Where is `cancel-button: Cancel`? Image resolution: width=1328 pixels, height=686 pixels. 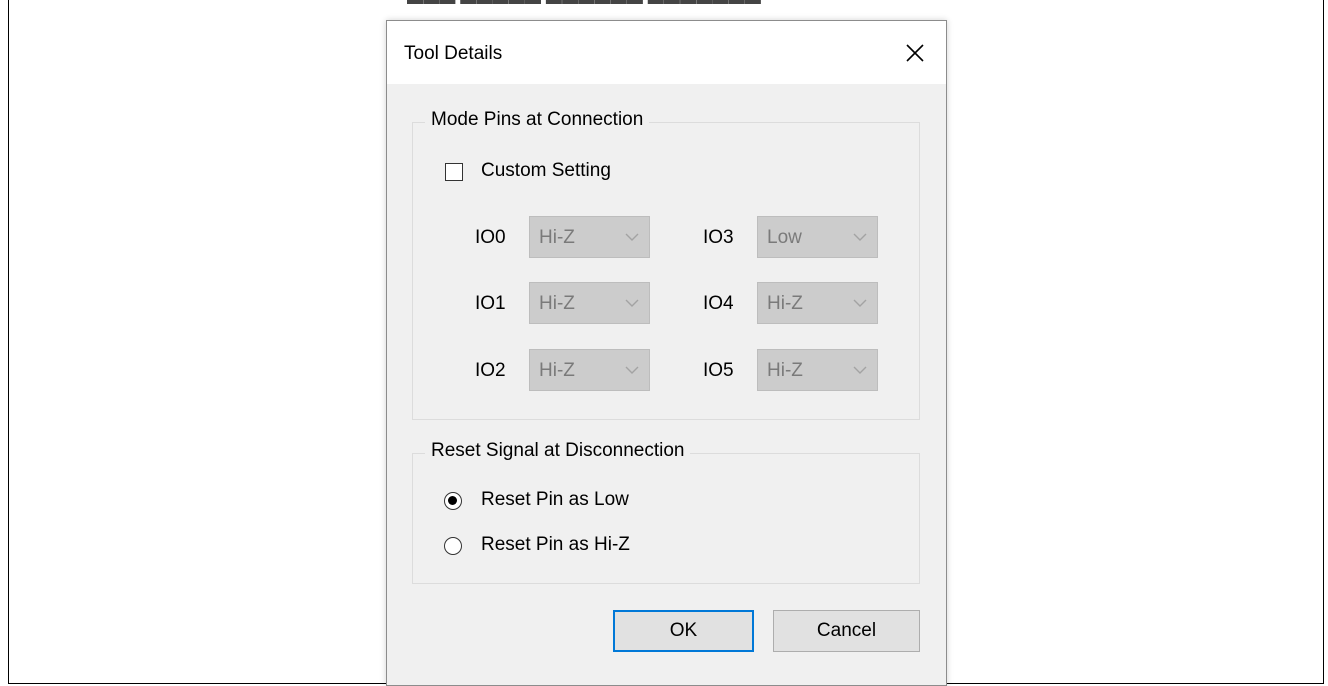
cancel-button: Cancel is located at coordinates (846, 631).